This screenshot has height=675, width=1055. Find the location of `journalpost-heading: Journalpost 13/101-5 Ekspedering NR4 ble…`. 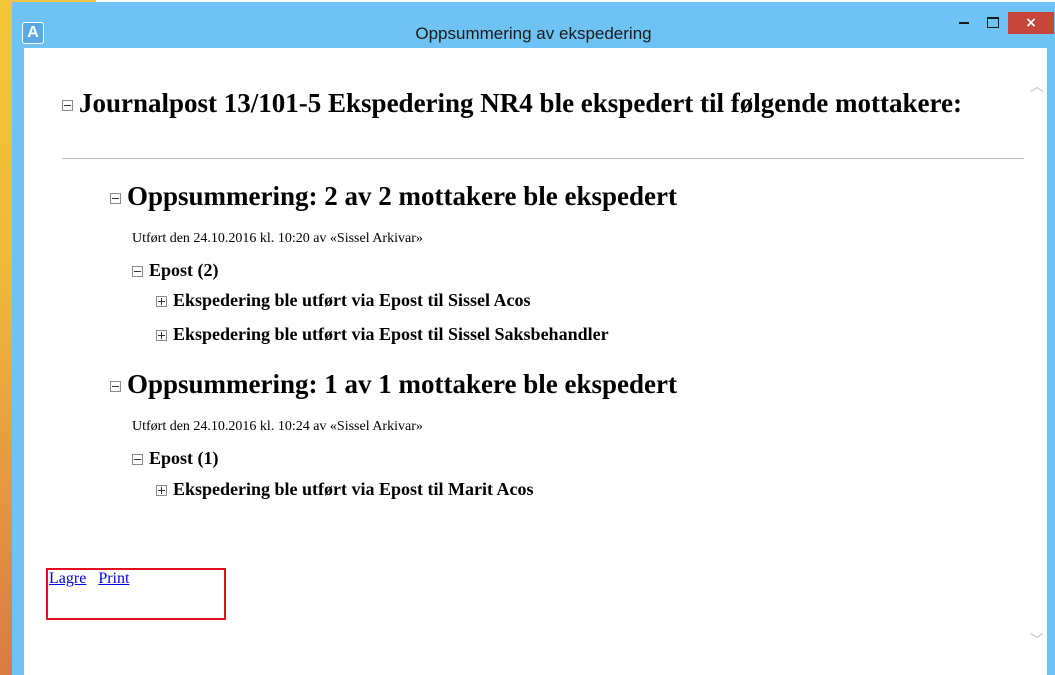

journalpost-heading: Journalpost 13/101-5 Ekspedering NR4 ble… is located at coordinates (542, 103).